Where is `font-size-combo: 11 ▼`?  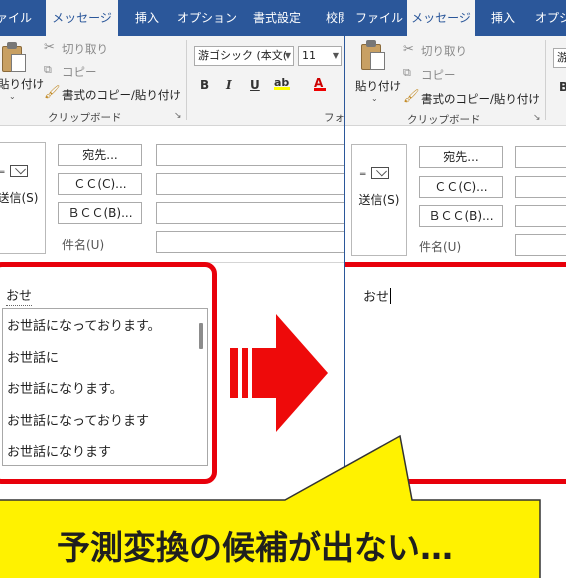 font-size-combo: 11 ▼ is located at coordinates (320, 56).